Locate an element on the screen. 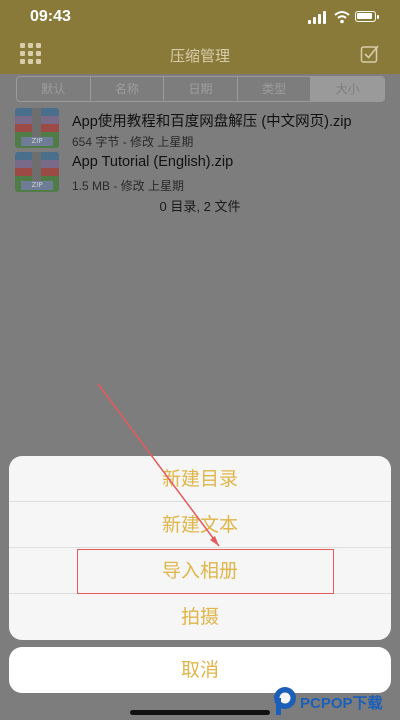 Image resolution: width=400 pixels, height=720 pixels. status-icons is located at coordinates (343, 17).